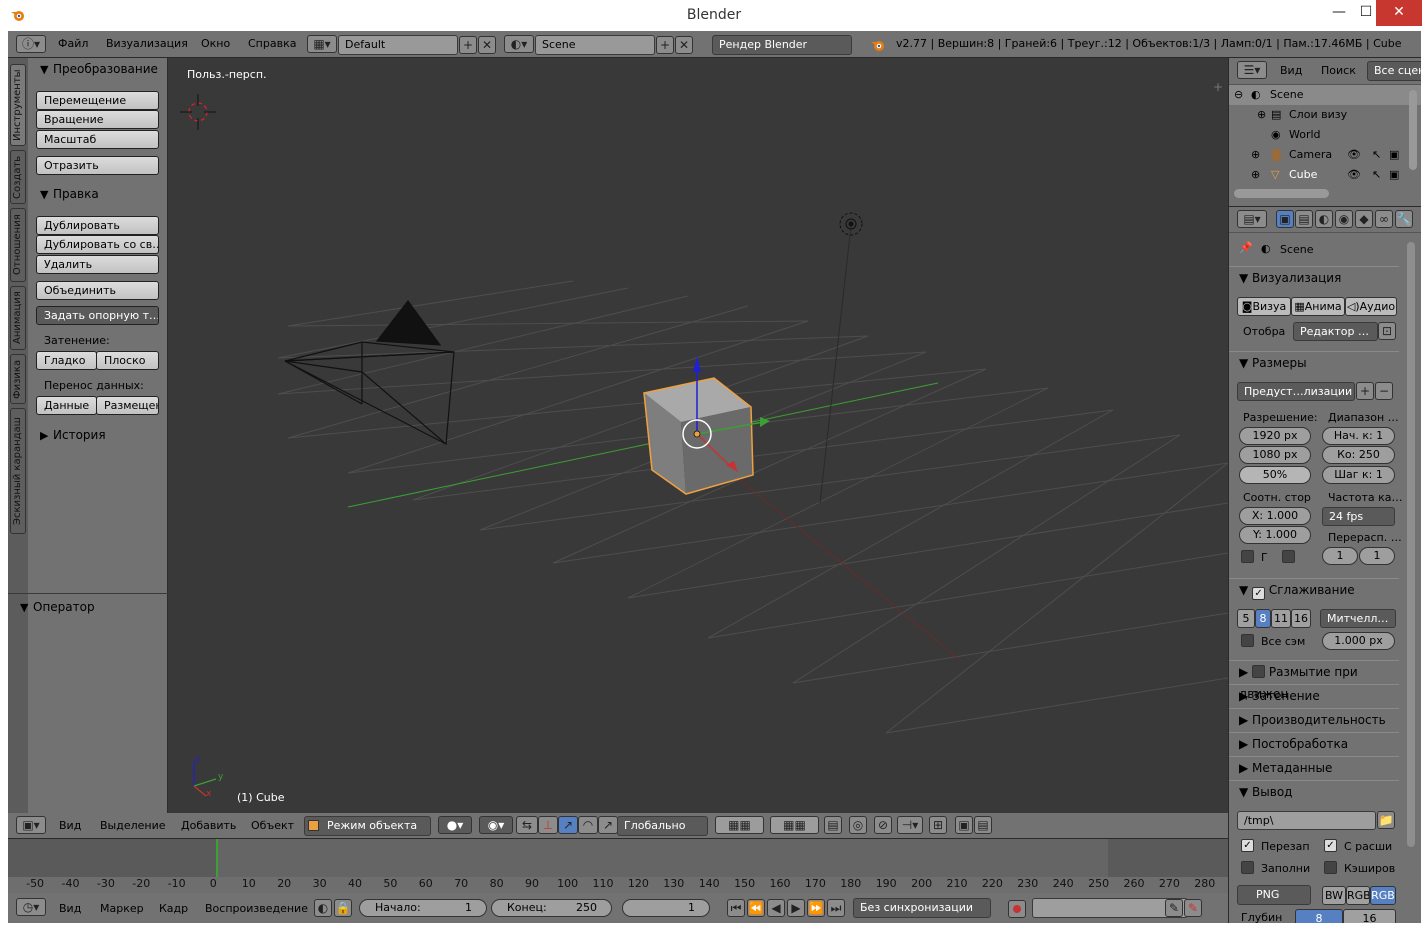 This screenshot has height=929, width=1428. Describe the element at coordinates (1301, 618) in the screenshot. I see `aa-samples-16: 16` at that location.